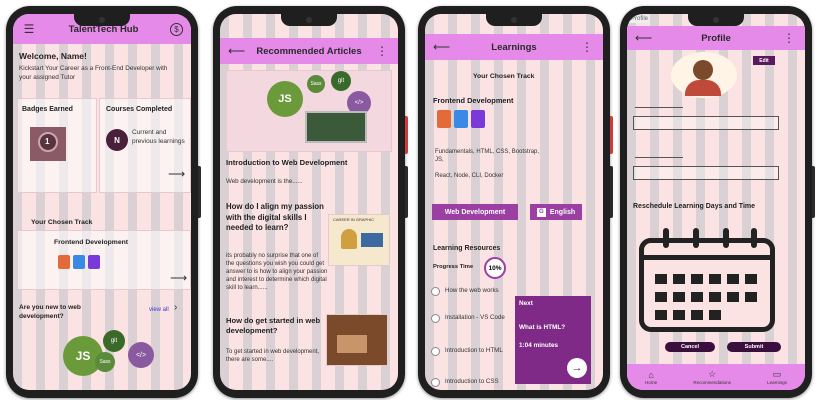 The height and width of the screenshot is (400, 824). Describe the element at coordinates (475, 351) in the screenshot. I see `resource-item-3: Introduction to HTML` at that location.